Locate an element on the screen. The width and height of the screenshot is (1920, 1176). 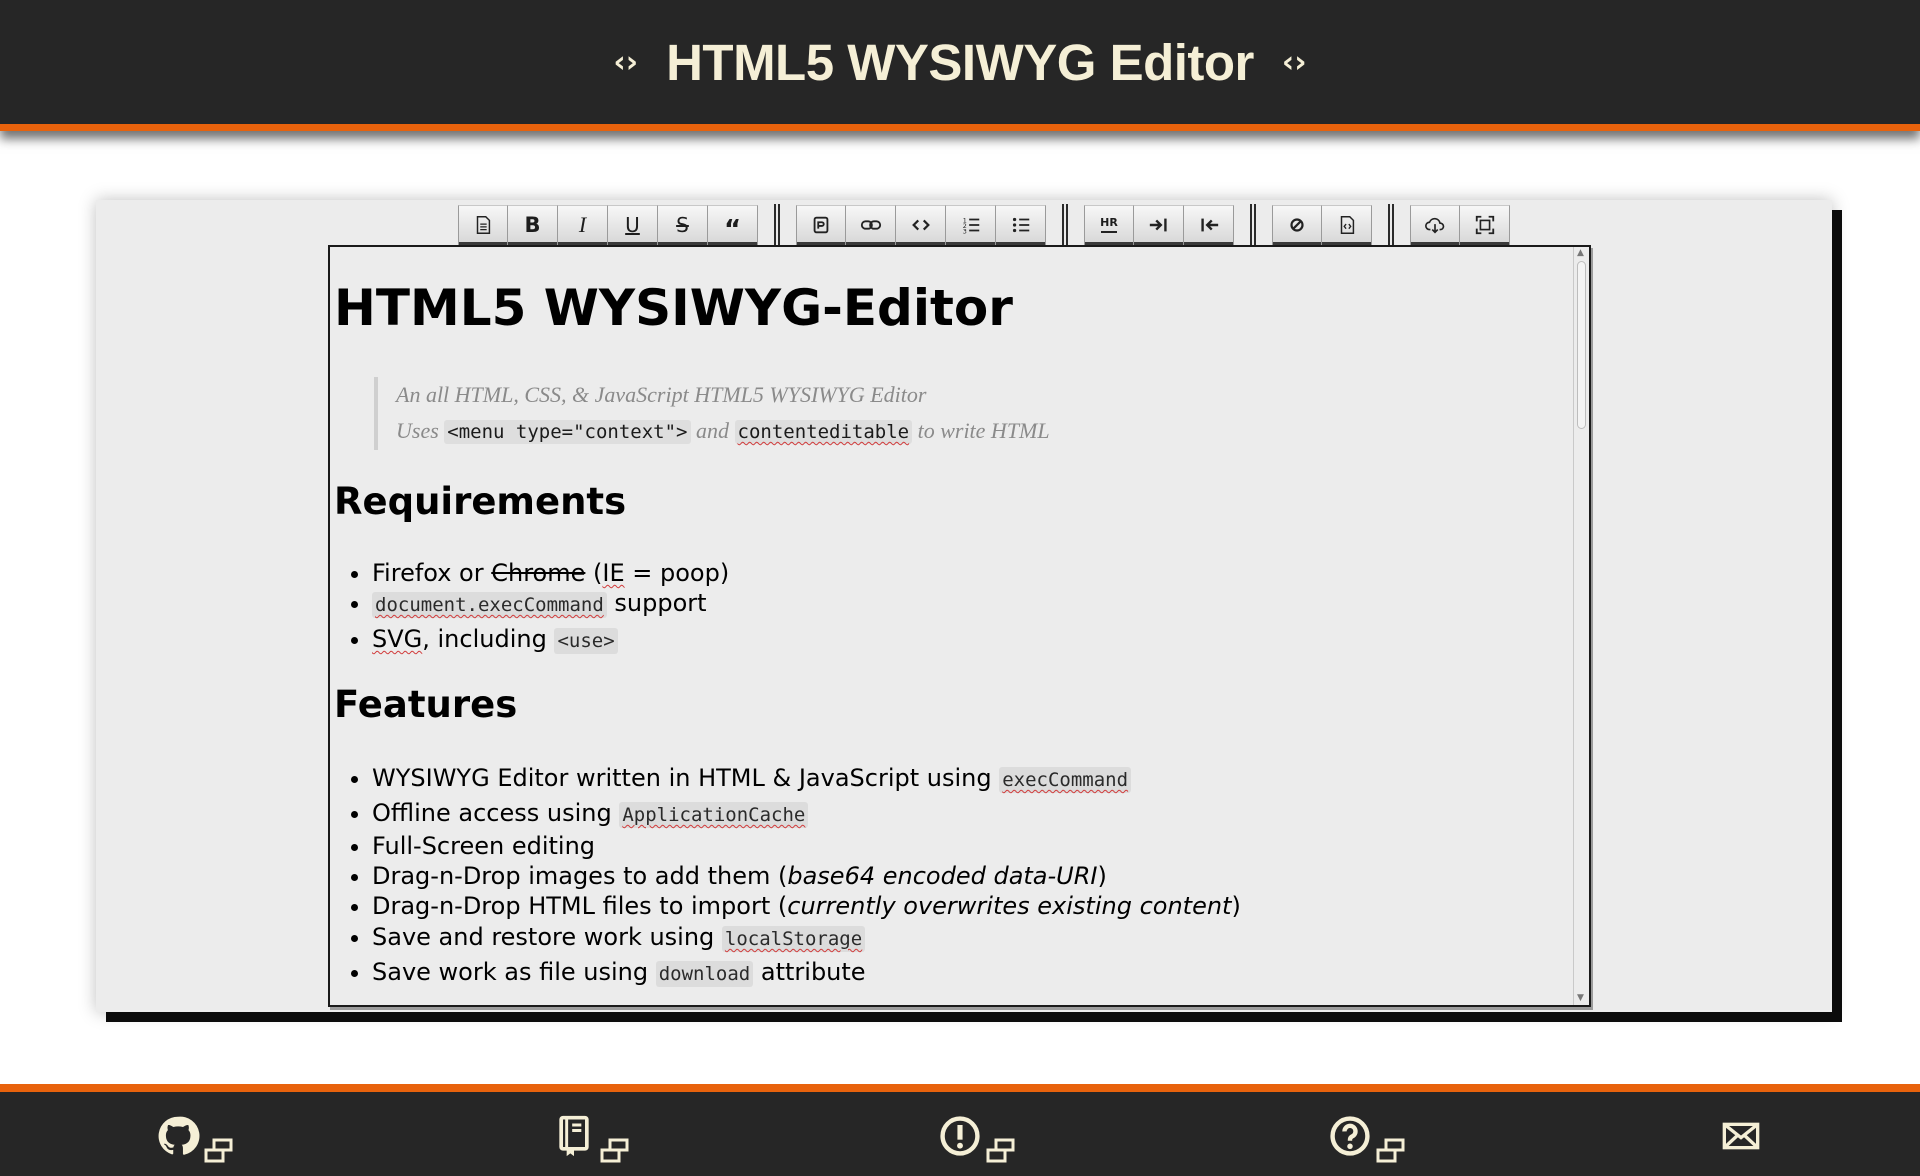
view-source-button is located at coordinates (1347, 225).